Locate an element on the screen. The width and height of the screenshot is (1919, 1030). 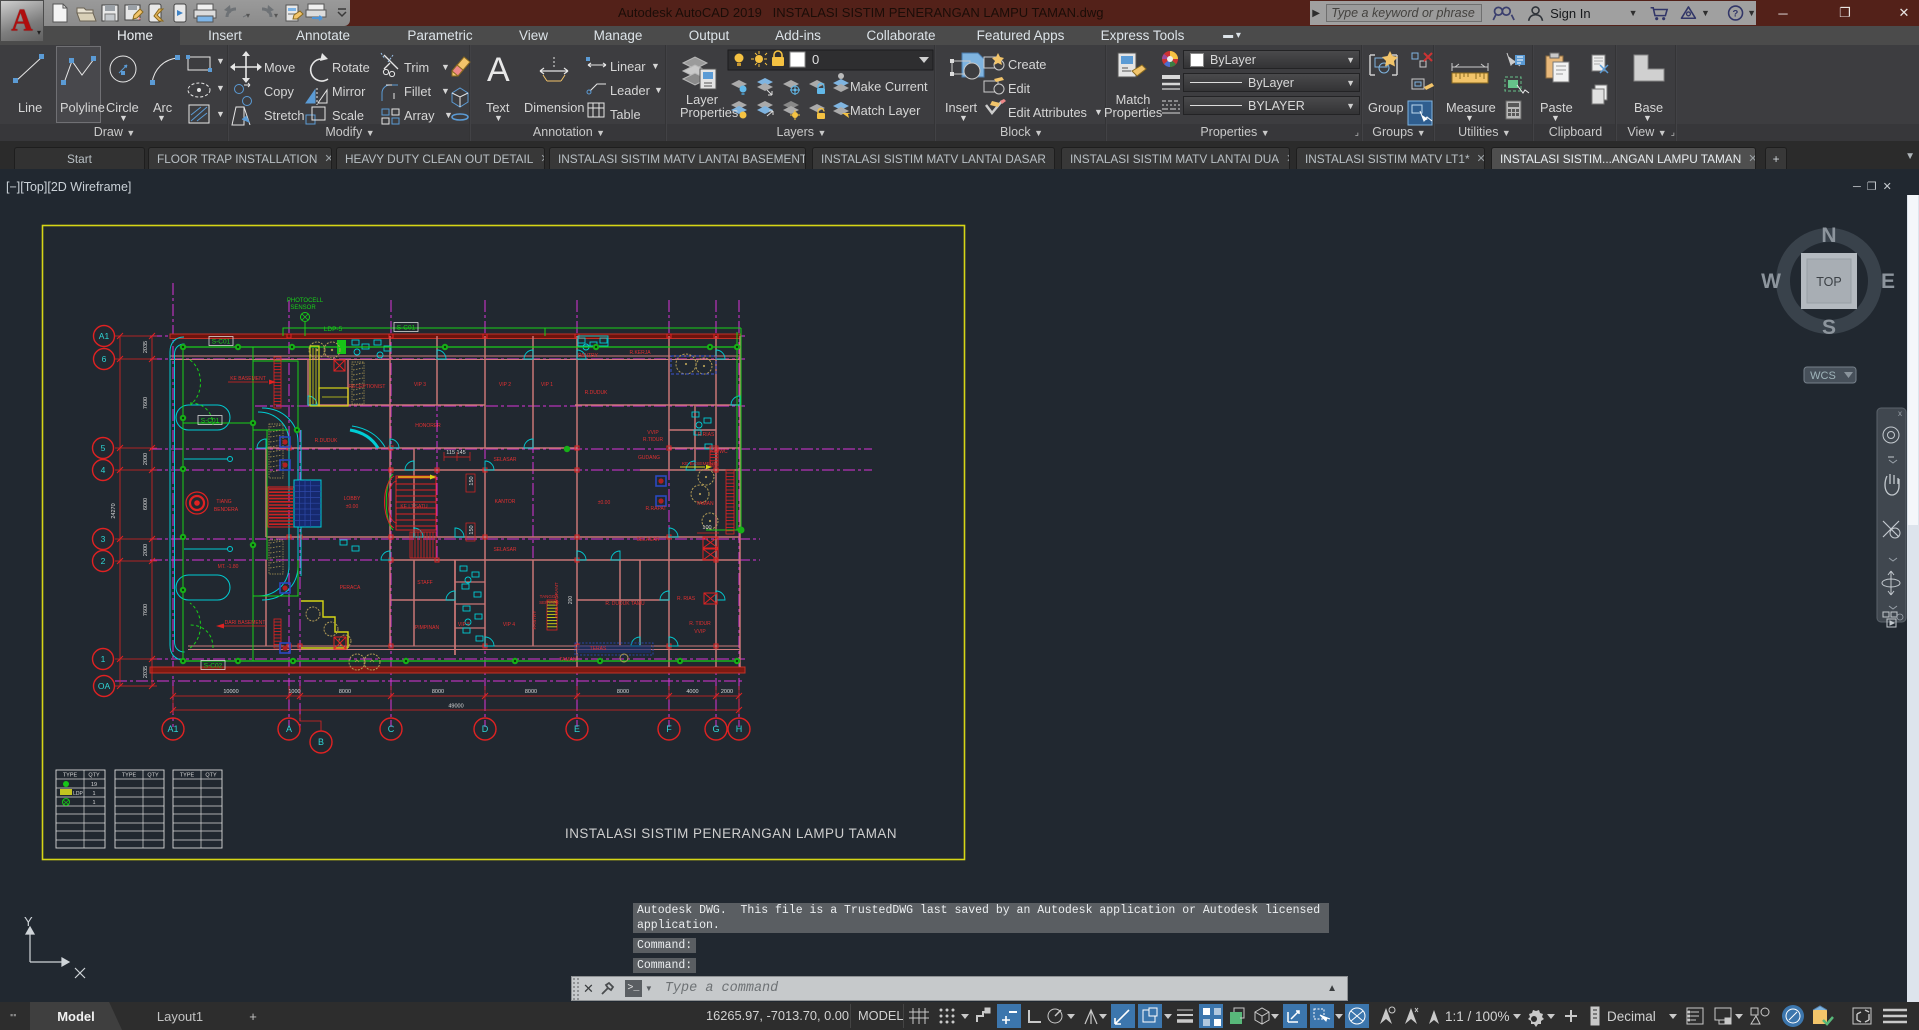
svg-text: VIP 3 is located at coordinates (420, 385).